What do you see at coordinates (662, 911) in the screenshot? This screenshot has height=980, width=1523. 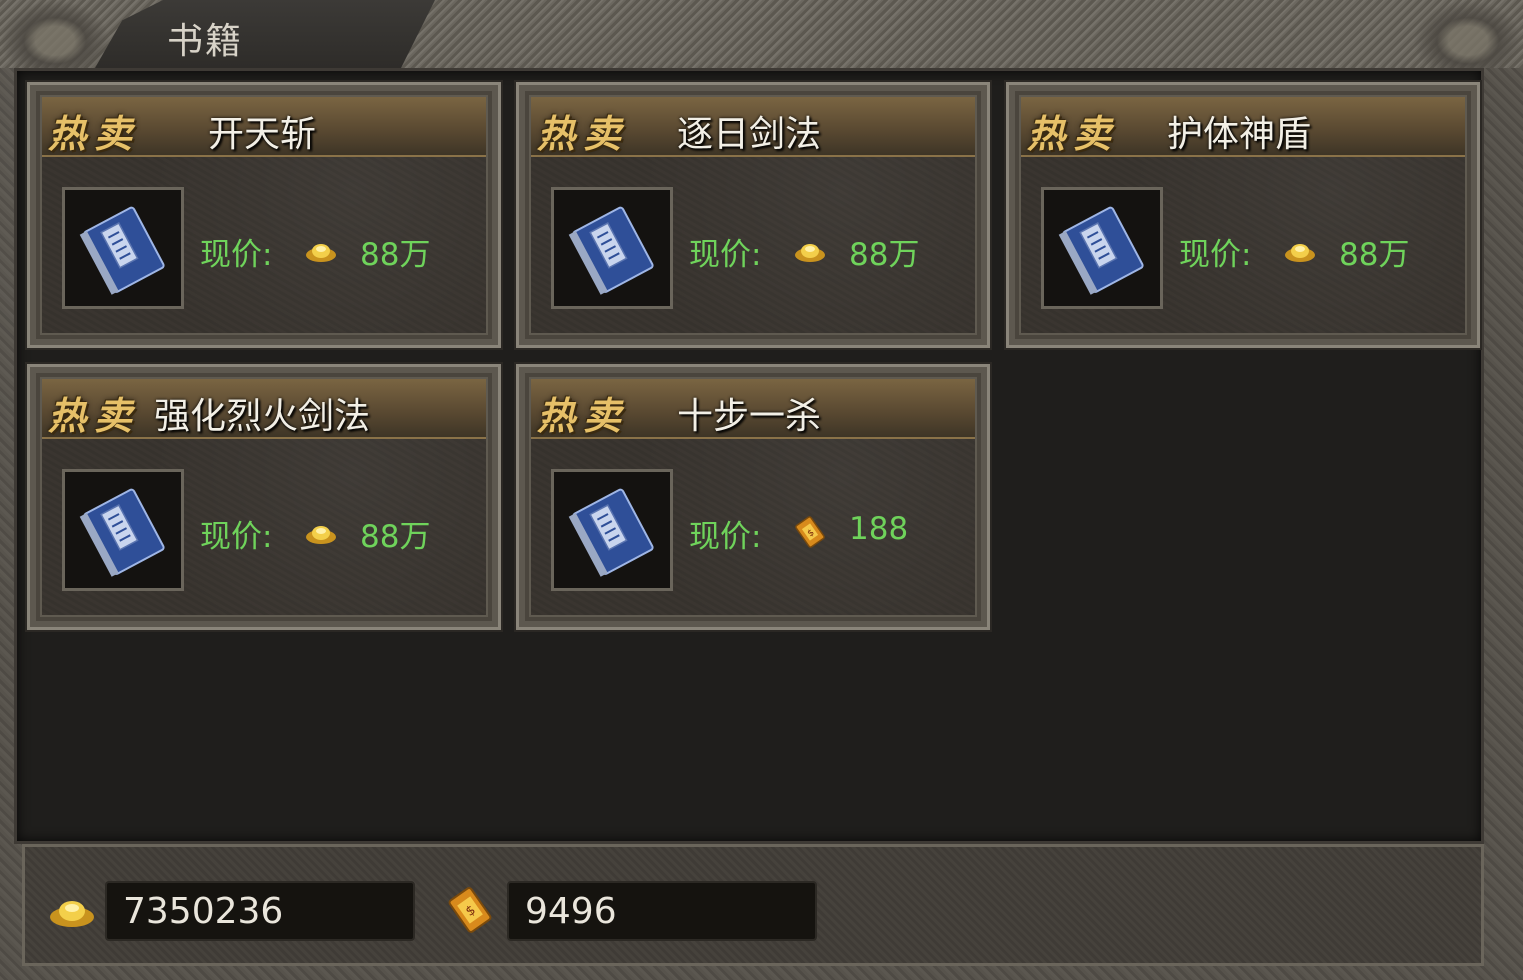 I see `gold-ticket-balance: 9496` at bounding box center [662, 911].